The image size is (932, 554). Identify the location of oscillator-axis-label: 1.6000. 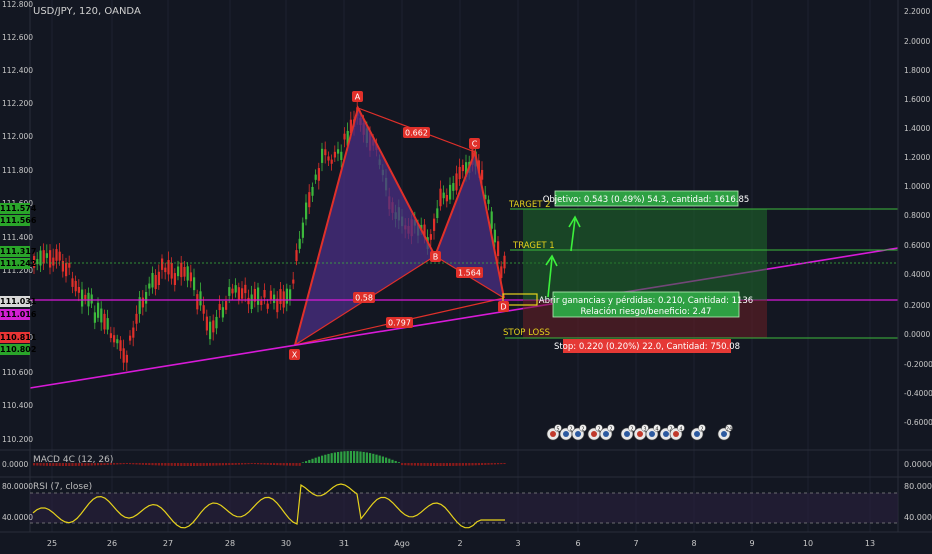
(917, 99).